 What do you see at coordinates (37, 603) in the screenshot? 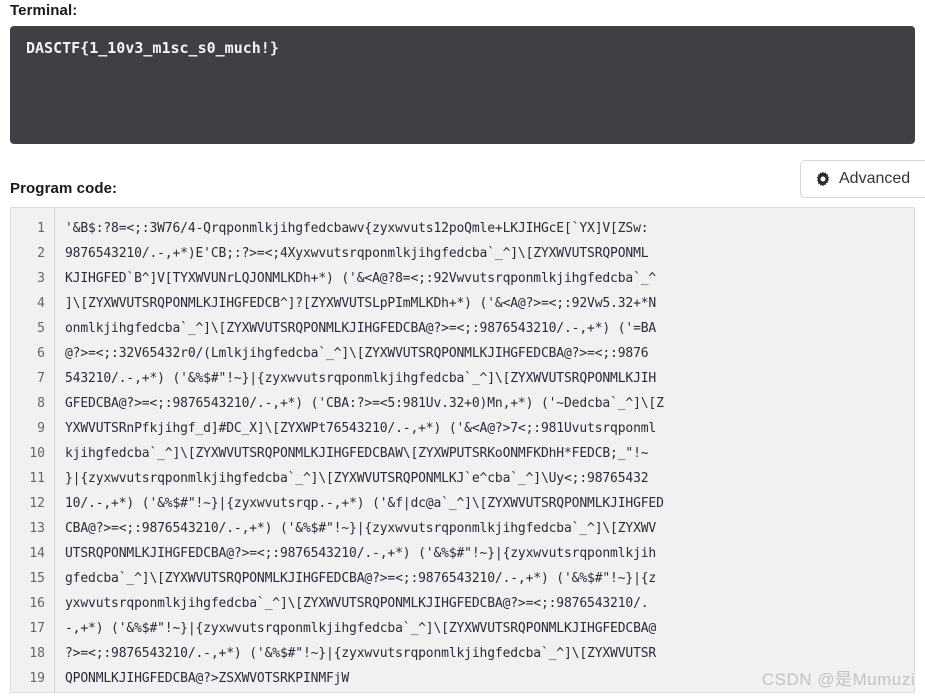
I see `line-number: 16` at bounding box center [37, 603].